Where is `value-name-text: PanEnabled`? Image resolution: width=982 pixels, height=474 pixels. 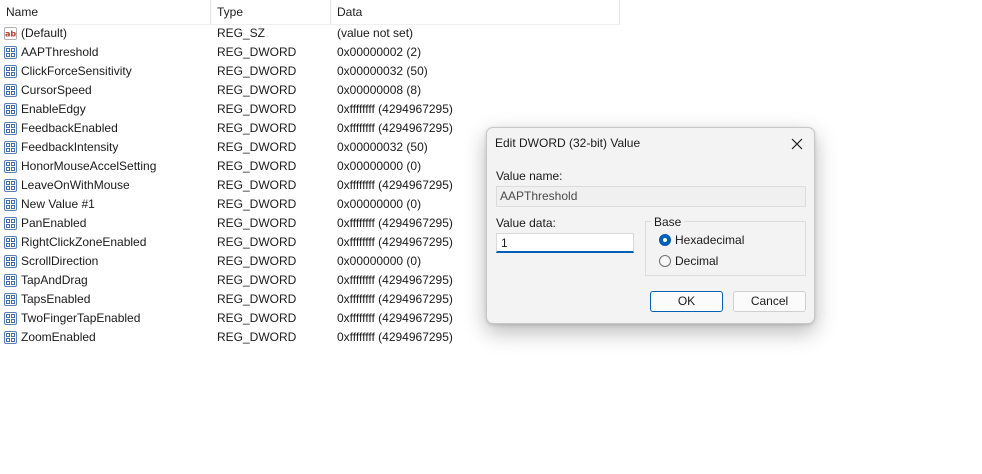 value-name-text: PanEnabled is located at coordinates (54, 223).